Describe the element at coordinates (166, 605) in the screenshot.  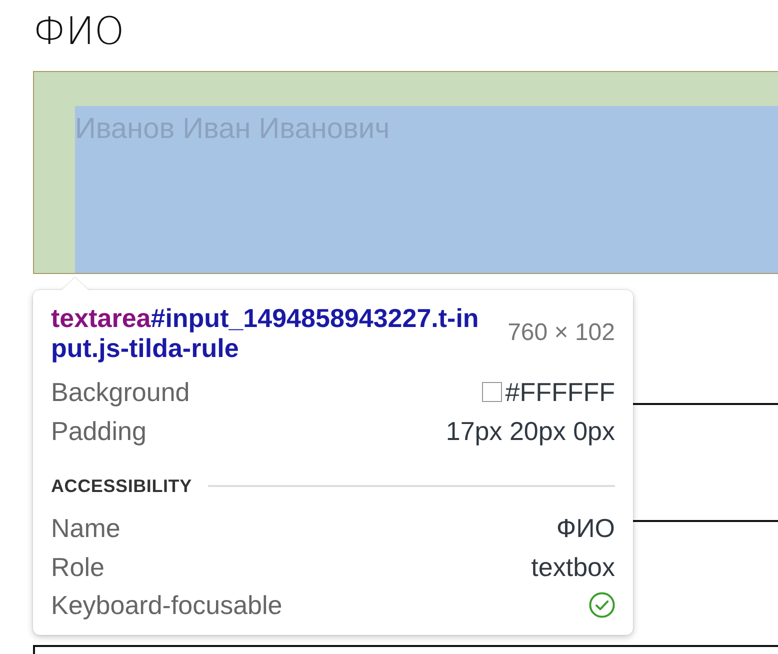
I see `property-label: Keyboard-focusable` at that location.